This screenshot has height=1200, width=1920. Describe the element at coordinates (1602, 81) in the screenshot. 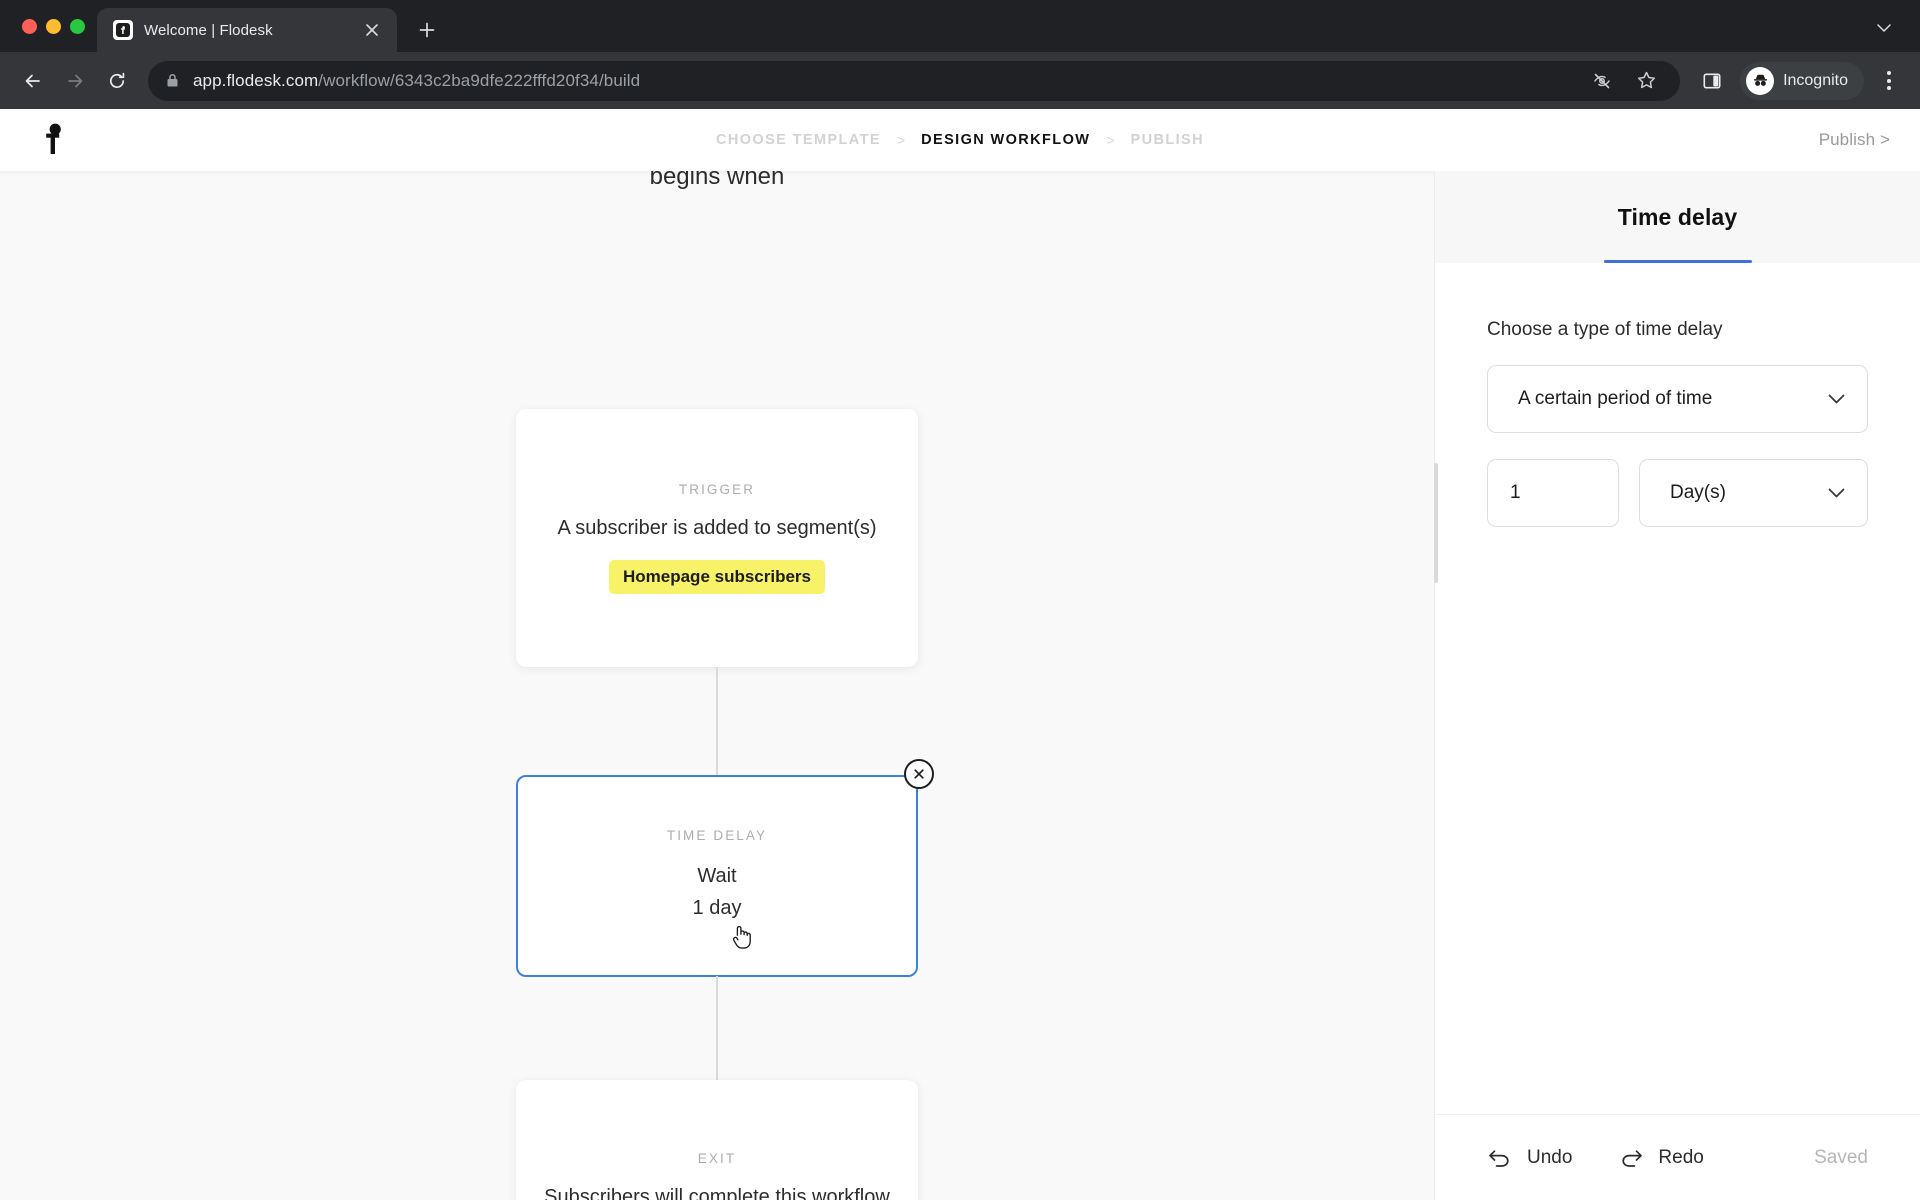

I see `eye-off-icon` at that location.